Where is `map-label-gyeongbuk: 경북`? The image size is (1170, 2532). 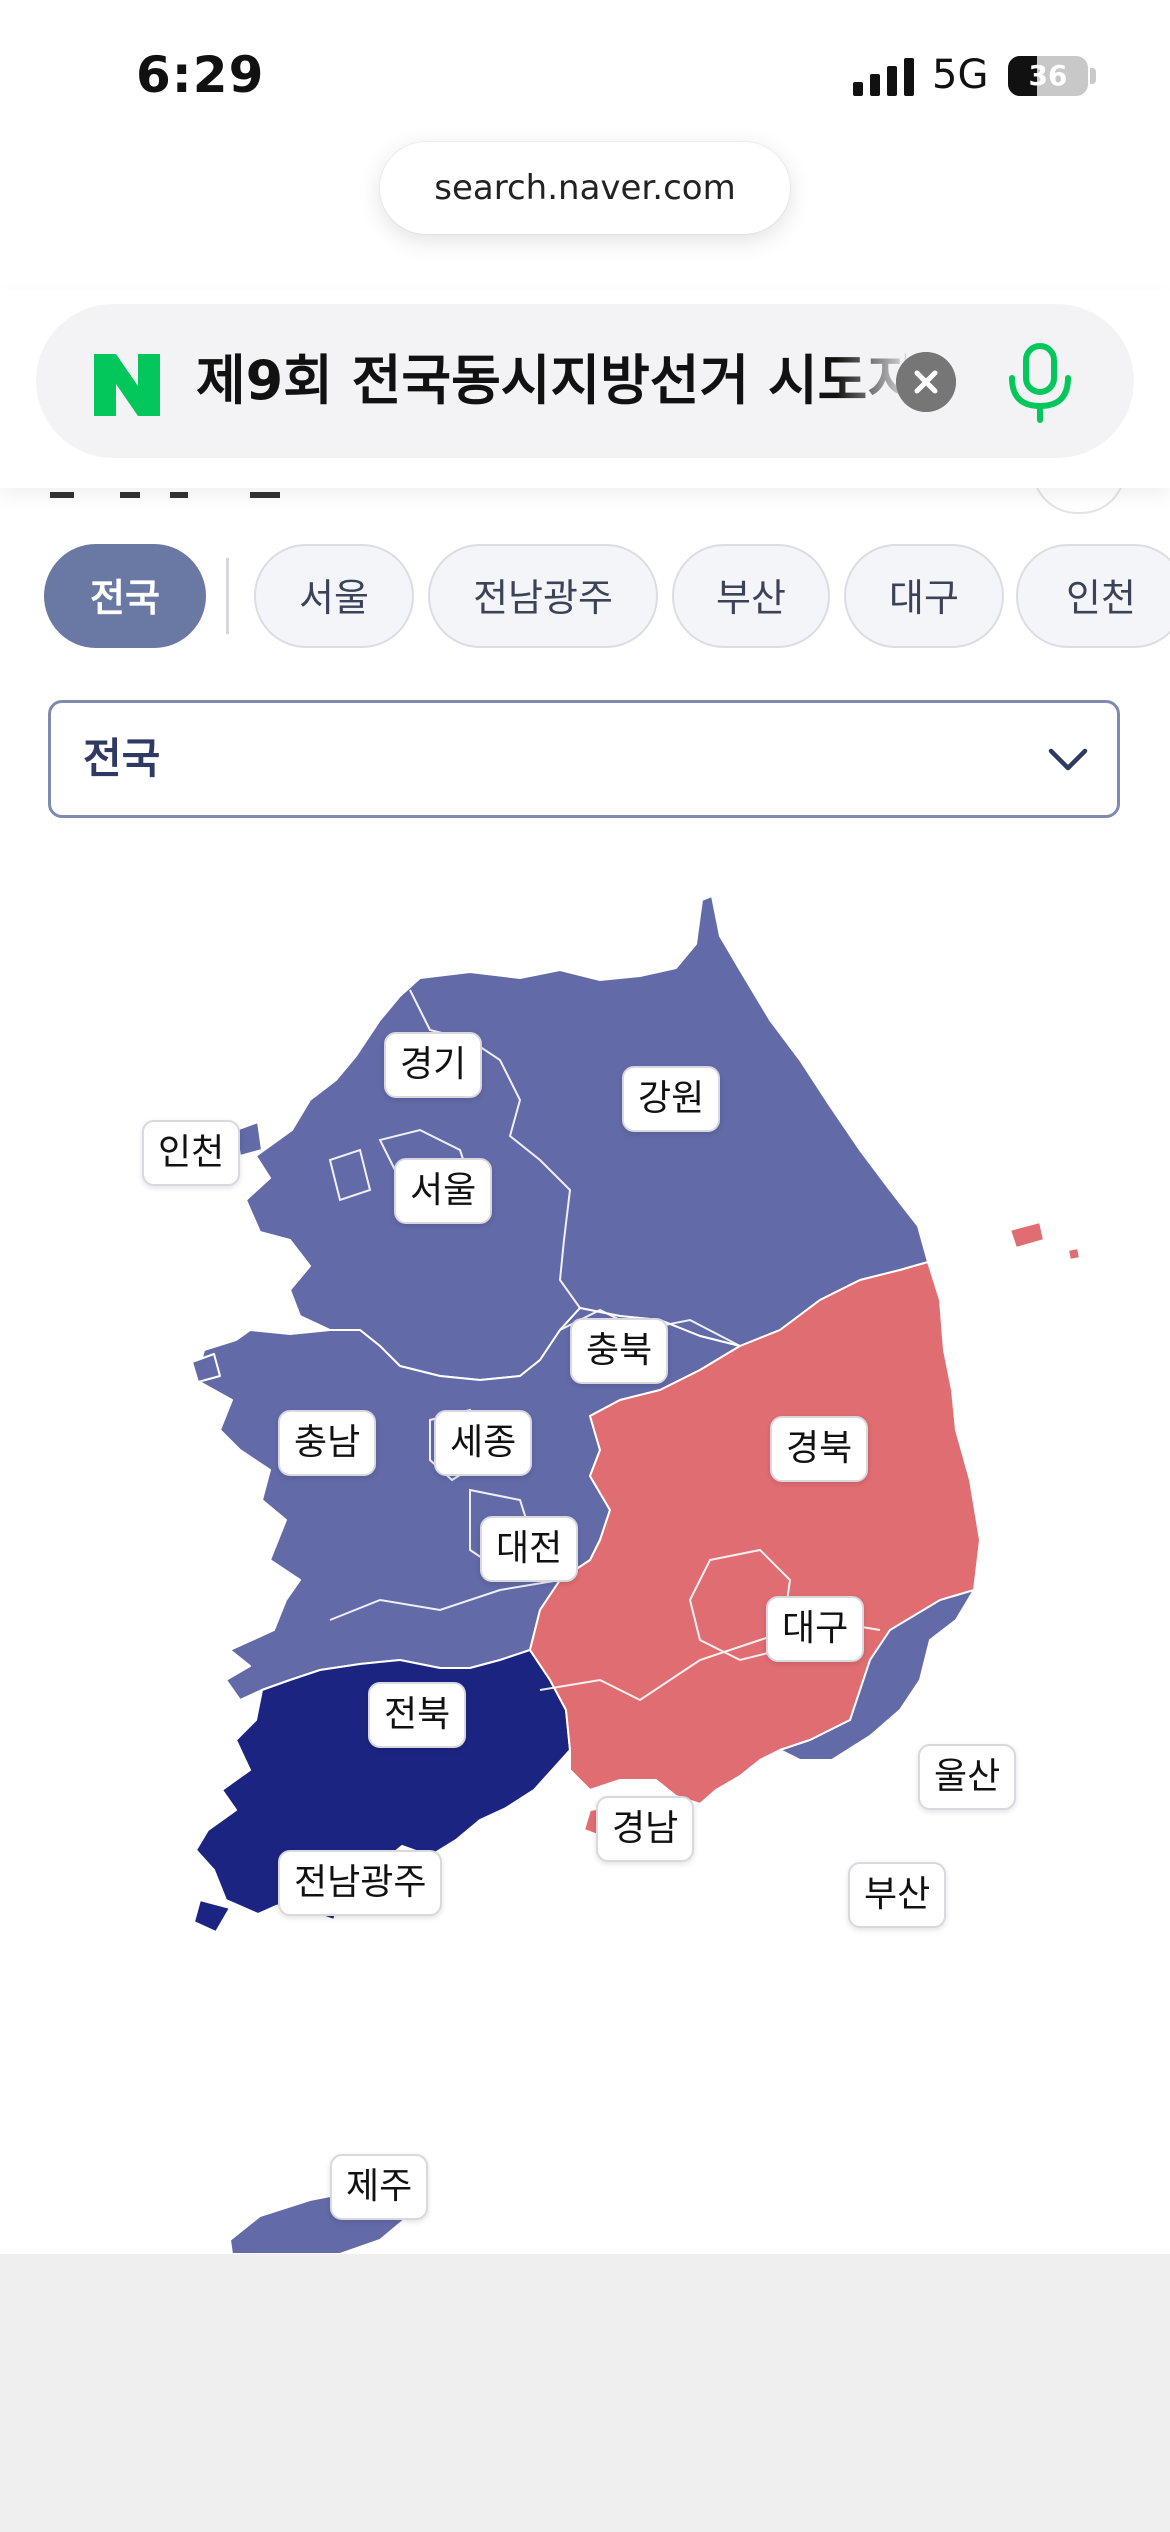 map-label-gyeongbuk: 경북 is located at coordinates (819, 1449).